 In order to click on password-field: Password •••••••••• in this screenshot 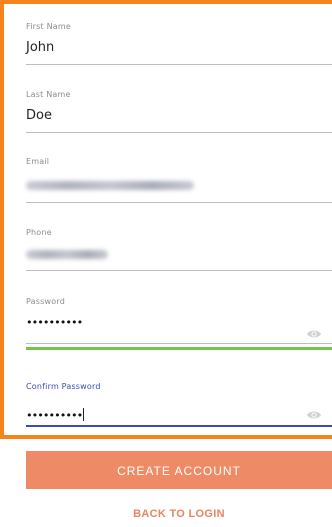, I will do `click(179, 324)`.